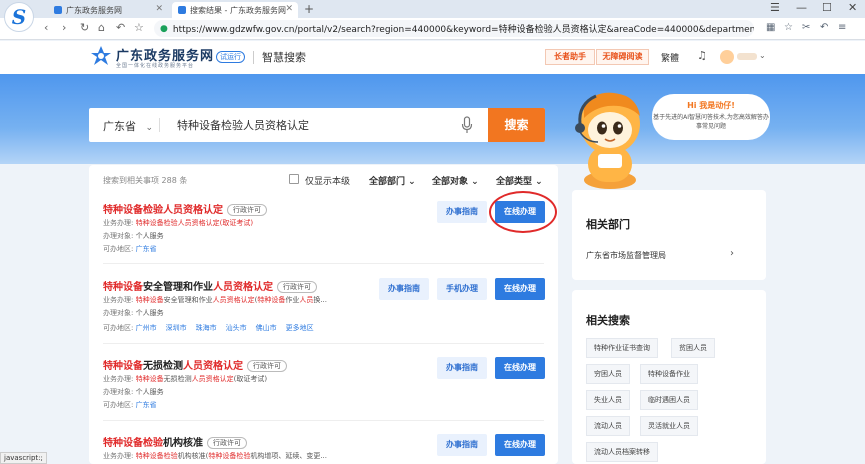 This screenshot has height=464, width=865. I want to click on related-search-chip: 灵活就业人员, so click(669, 426).